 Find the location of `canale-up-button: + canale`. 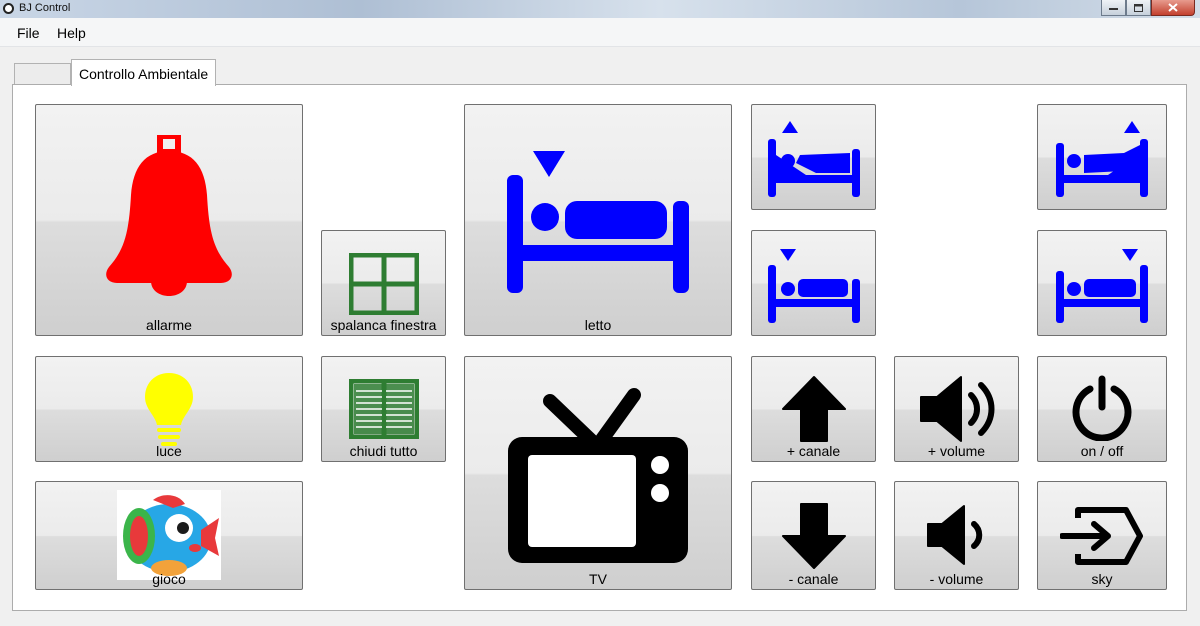

canale-up-button: + canale is located at coordinates (813, 409).